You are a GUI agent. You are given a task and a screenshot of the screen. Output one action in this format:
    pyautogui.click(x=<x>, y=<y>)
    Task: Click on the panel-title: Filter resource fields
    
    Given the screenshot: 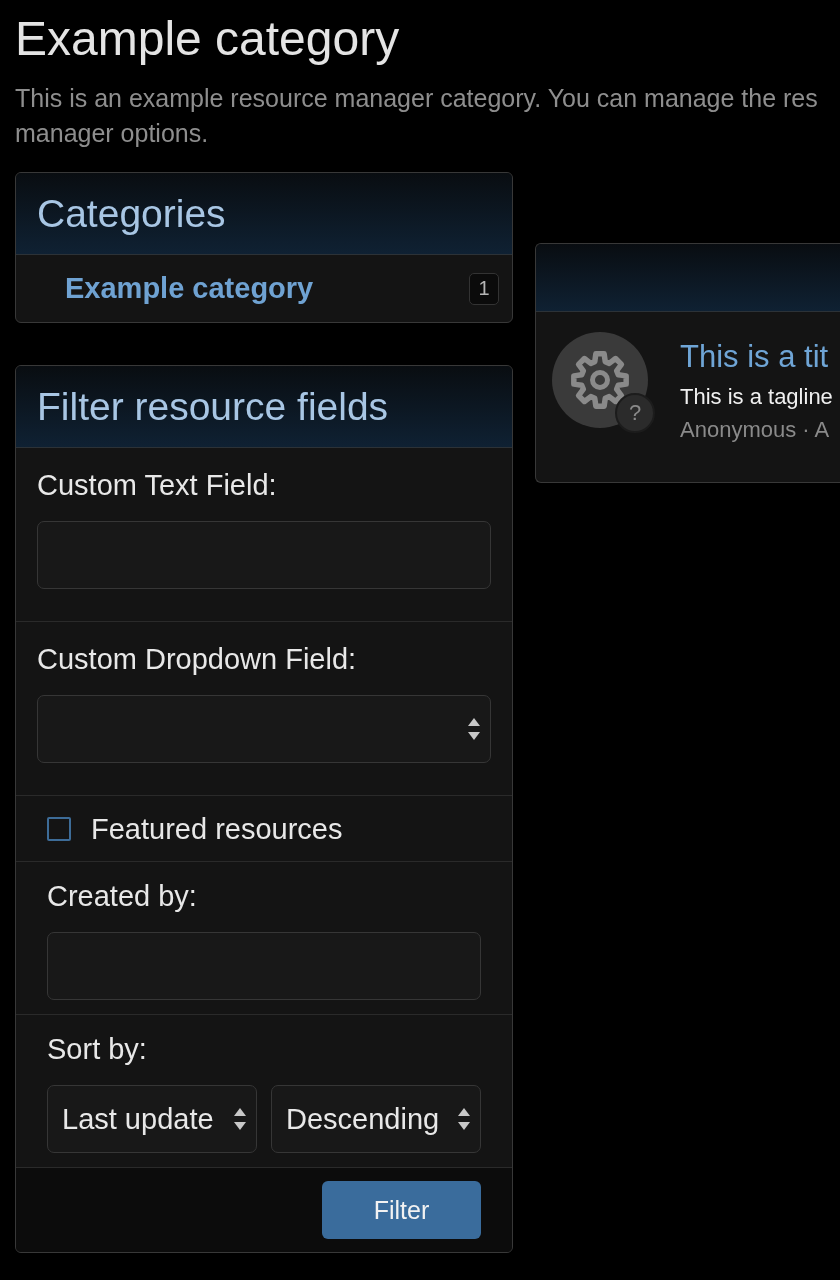 What is the action you would take?
    pyautogui.click(x=213, y=406)
    